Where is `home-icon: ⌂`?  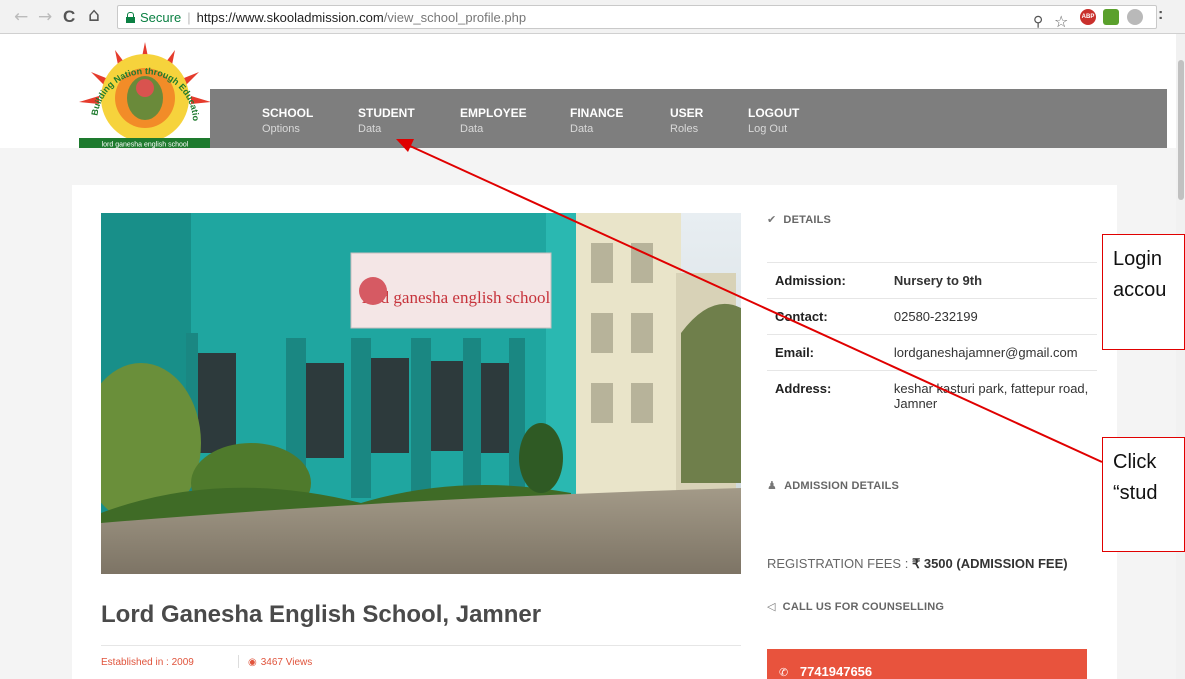 home-icon: ⌂ is located at coordinates (94, 15).